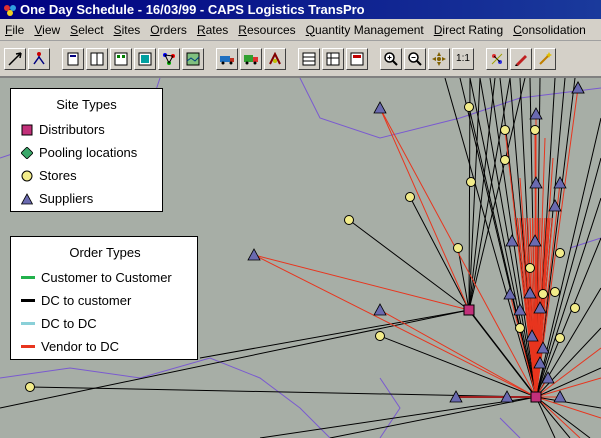  I want to click on order-legend-row: Vendor to DC, so click(105, 346).